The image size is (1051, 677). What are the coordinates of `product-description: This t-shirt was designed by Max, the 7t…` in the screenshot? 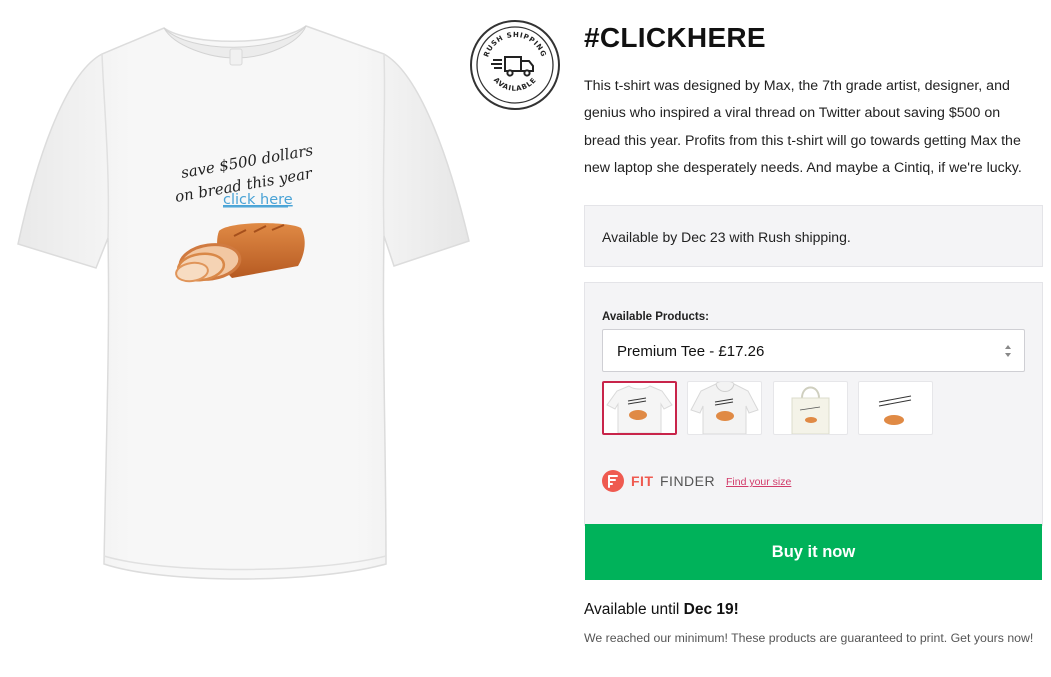 It's located at (803, 127).